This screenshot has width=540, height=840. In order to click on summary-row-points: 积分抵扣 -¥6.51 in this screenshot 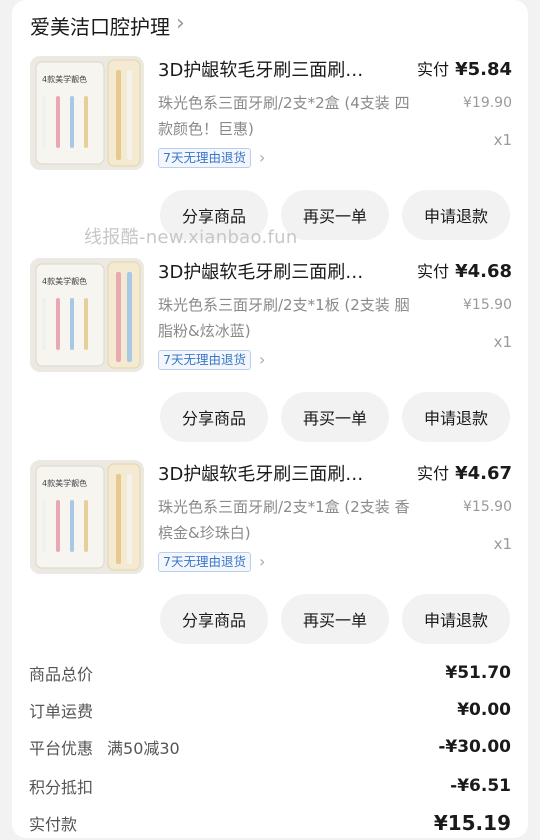, I will do `click(270, 786)`.